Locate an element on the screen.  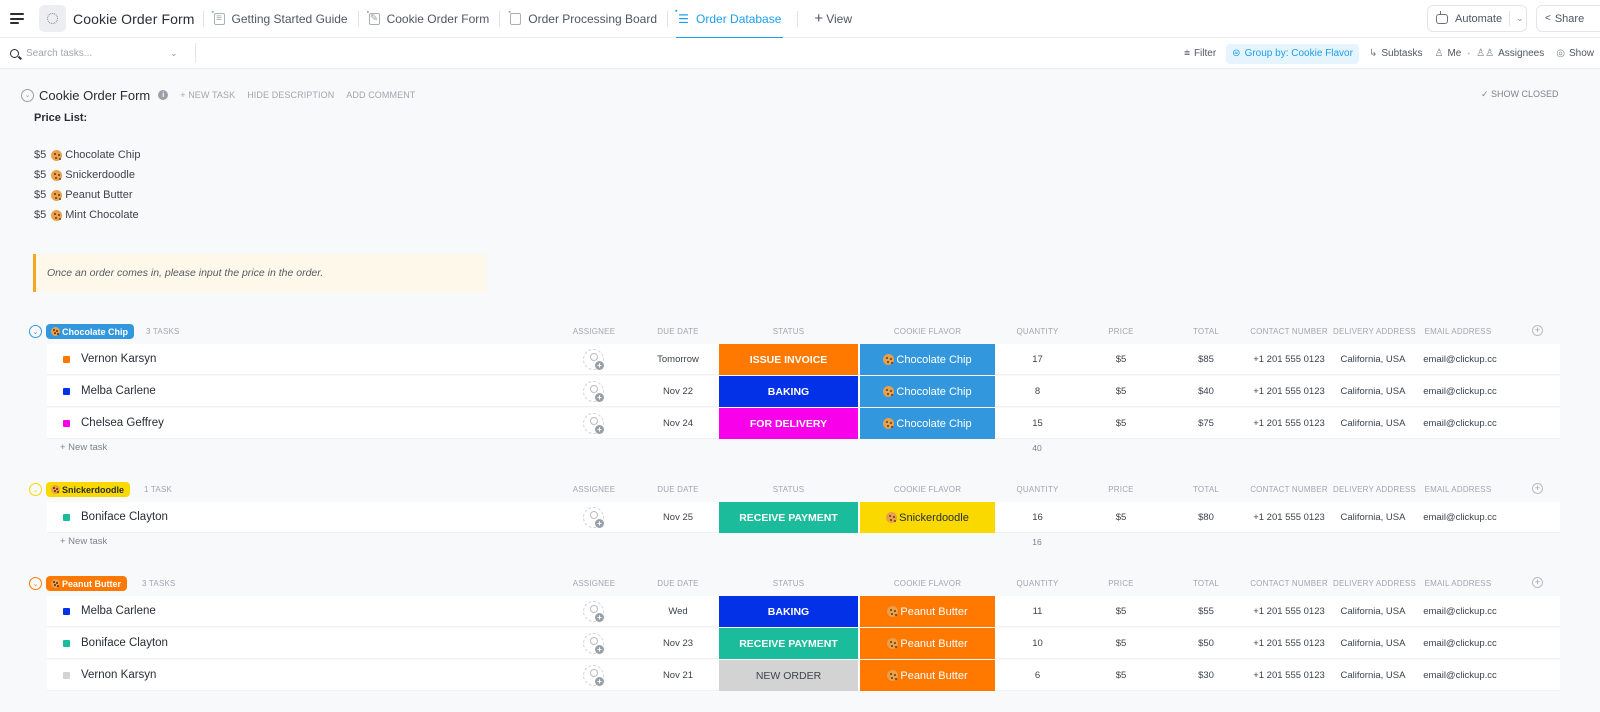
collapse-icon: ⌄ is located at coordinates (27, 95).